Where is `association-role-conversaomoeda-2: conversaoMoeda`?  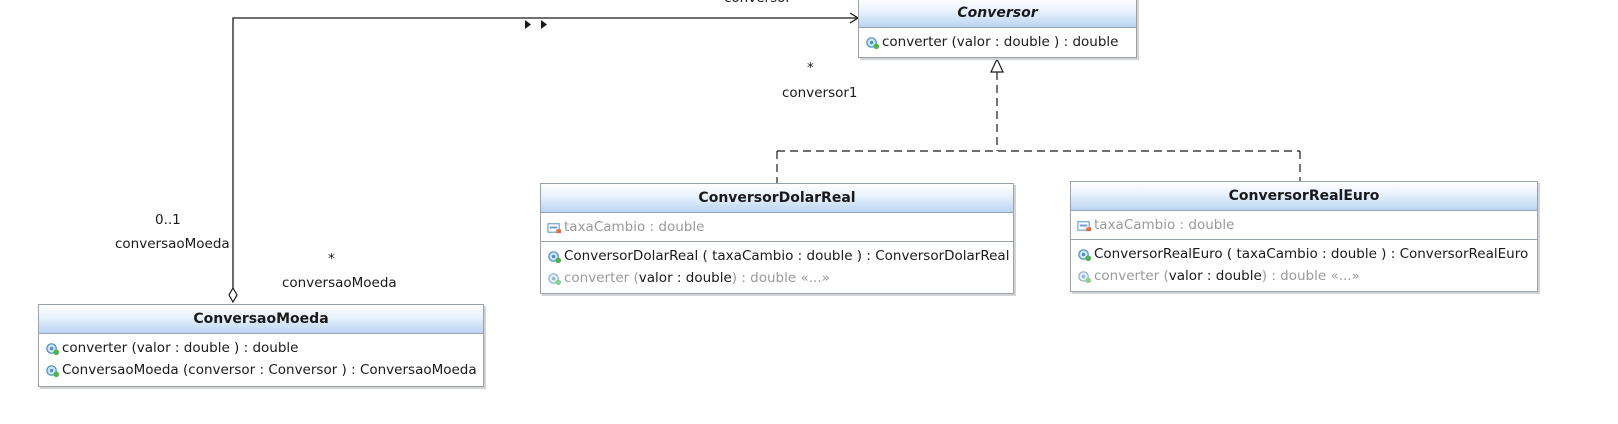 association-role-conversaomoeda-2: conversaoMoeda is located at coordinates (339, 283).